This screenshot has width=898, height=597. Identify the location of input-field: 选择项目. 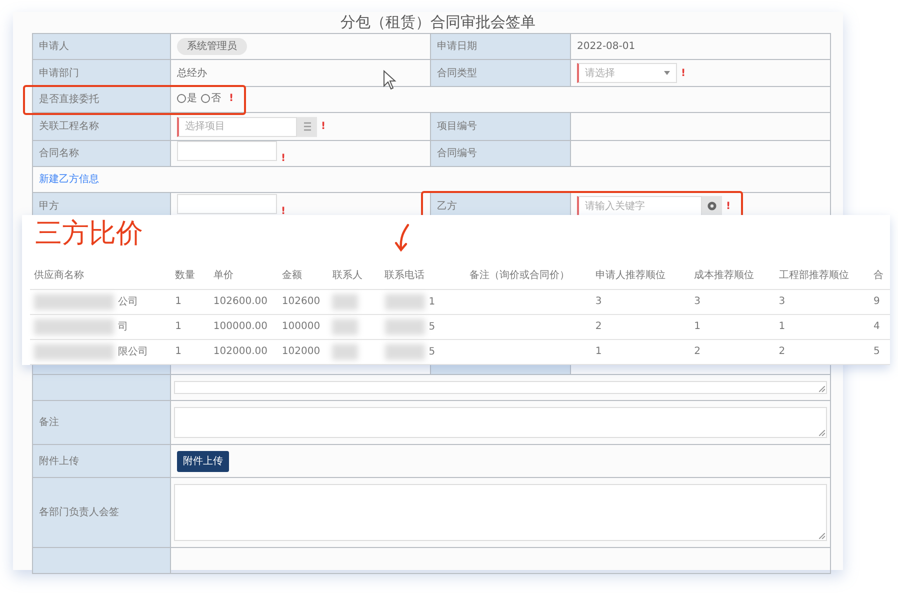
(237, 126).